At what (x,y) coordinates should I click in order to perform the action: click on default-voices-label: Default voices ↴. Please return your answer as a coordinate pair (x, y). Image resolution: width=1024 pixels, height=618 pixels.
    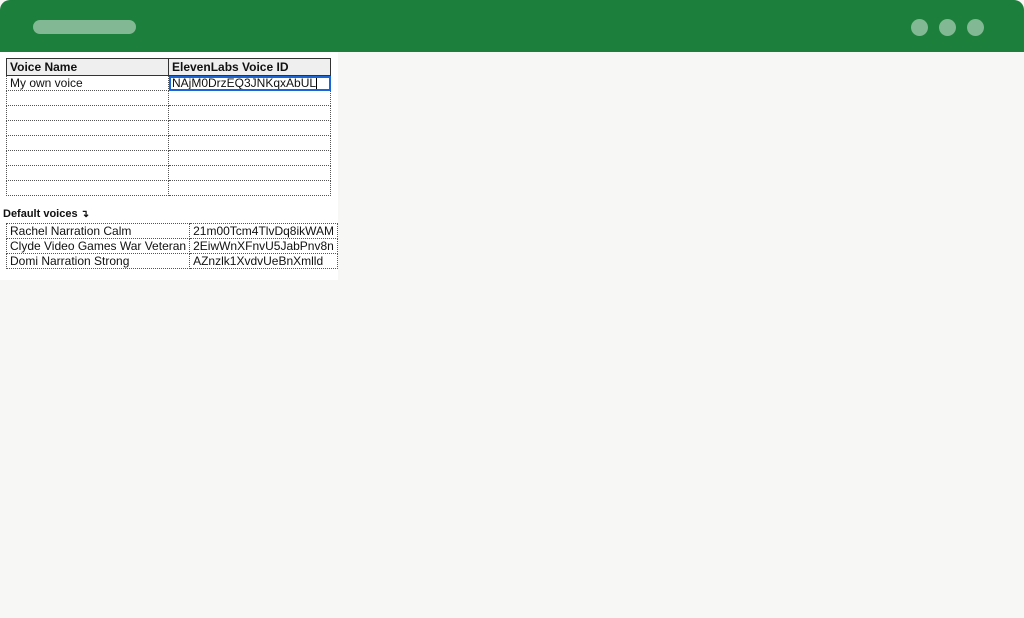
    Looking at the image, I should click on (46, 214).